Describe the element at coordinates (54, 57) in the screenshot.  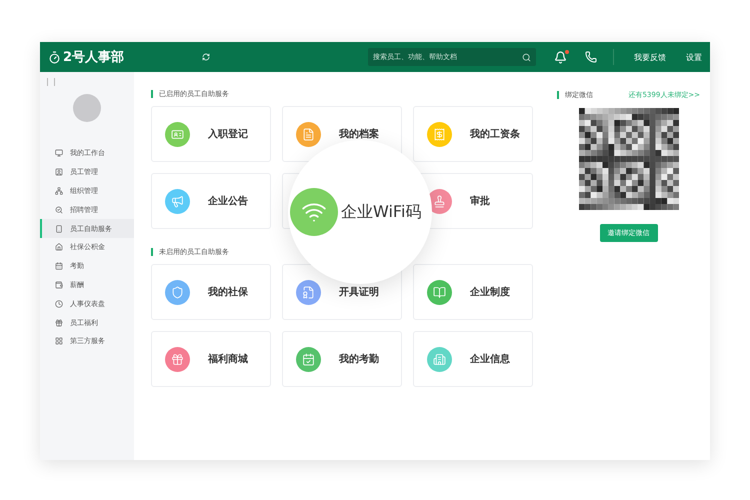
I see `stopwatch-icon` at that location.